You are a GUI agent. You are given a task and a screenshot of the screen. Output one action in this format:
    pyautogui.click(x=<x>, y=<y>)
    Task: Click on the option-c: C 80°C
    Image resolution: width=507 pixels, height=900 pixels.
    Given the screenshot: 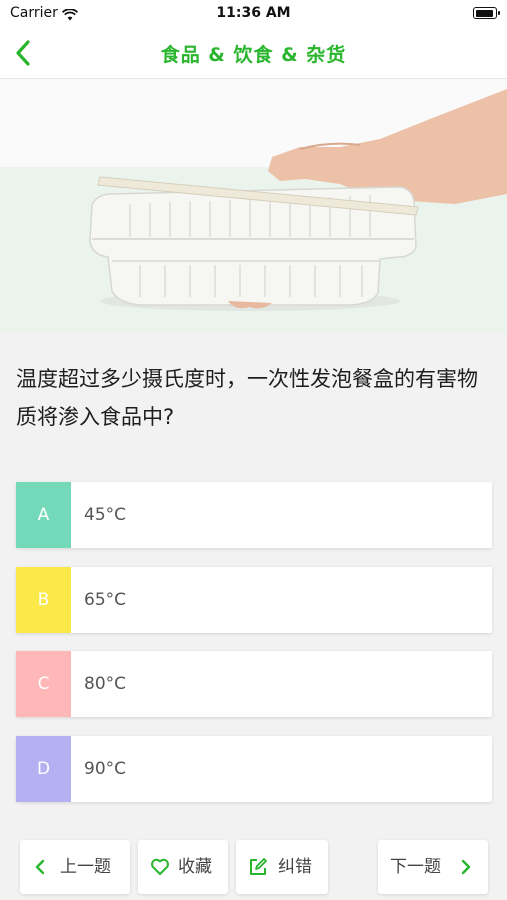 What is the action you would take?
    pyautogui.click(x=254, y=684)
    